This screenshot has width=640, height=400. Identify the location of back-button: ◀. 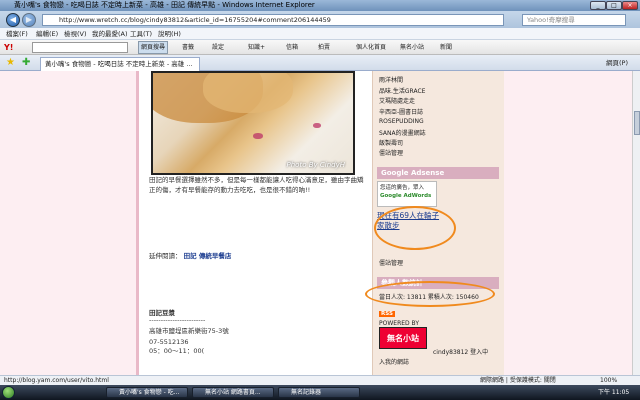
(13, 20).